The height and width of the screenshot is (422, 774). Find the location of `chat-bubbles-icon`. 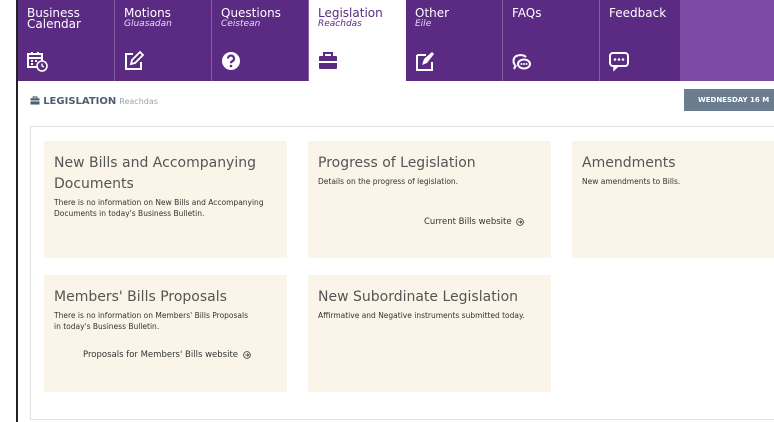

chat-bubbles-icon is located at coordinates (521, 62).